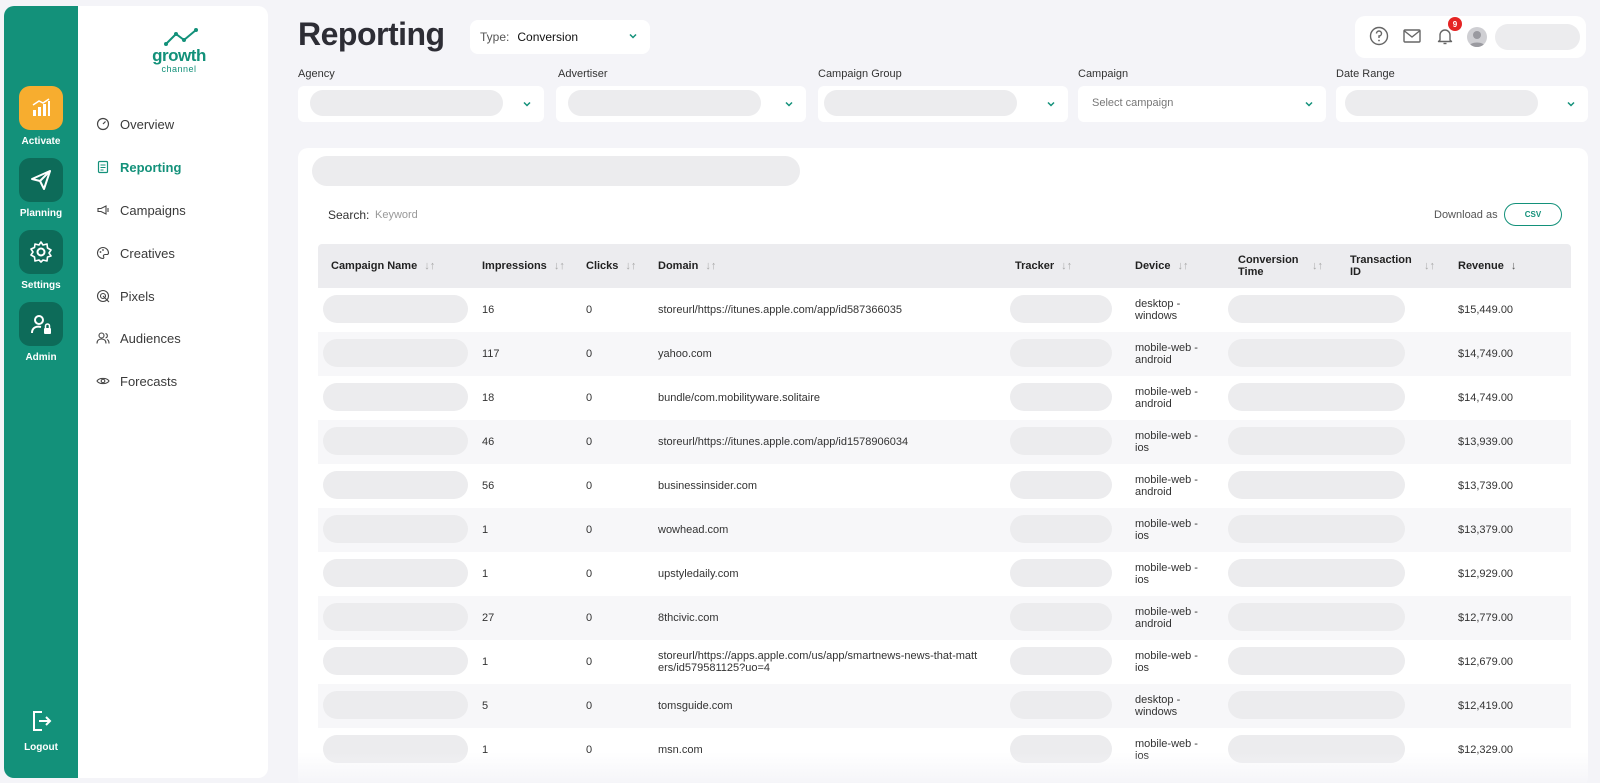 Image resolution: width=1600 pixels, height=783 pixels. What do you see at coordinates (1441, 103) in the screenshot?
I see `date-range-value-placeholder` at bounding box center [1441, 103].